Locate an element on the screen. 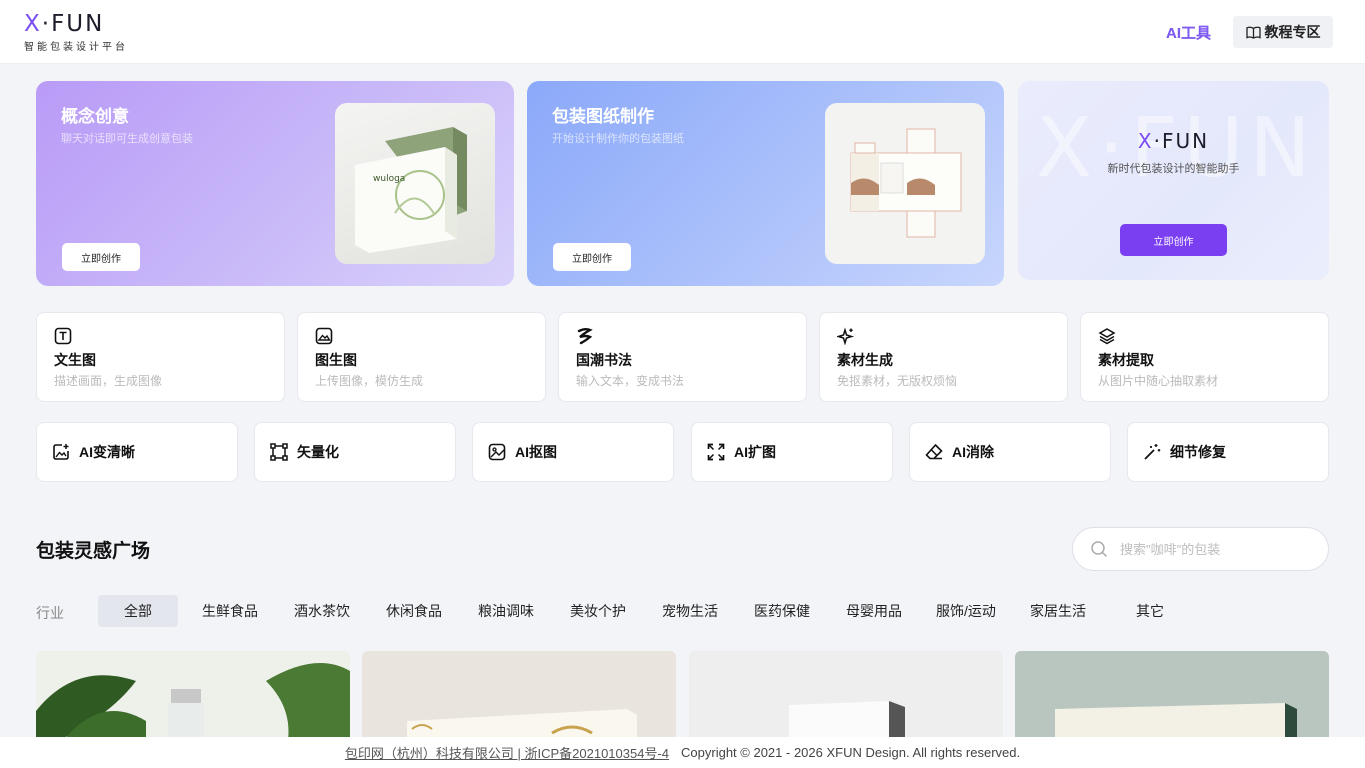 The height and width of the screenshot is (768, 1365). tool-card-asset-extract: 素材提取 从图片中随心抽取素材 is located at coordinates (1204, 357).